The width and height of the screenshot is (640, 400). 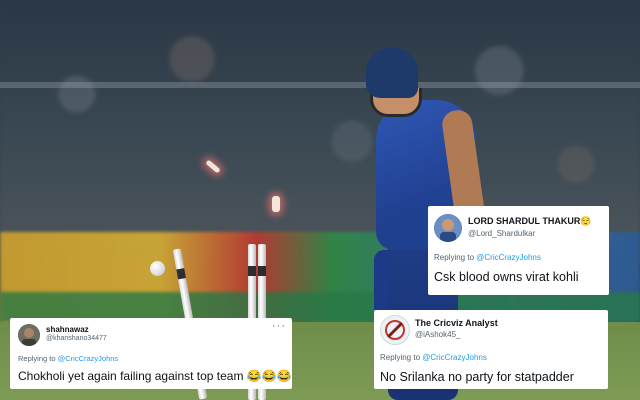 I want to click on tweet-author-name: LORD SHARDUL THAKUR😌, so click(x=530, y=221).